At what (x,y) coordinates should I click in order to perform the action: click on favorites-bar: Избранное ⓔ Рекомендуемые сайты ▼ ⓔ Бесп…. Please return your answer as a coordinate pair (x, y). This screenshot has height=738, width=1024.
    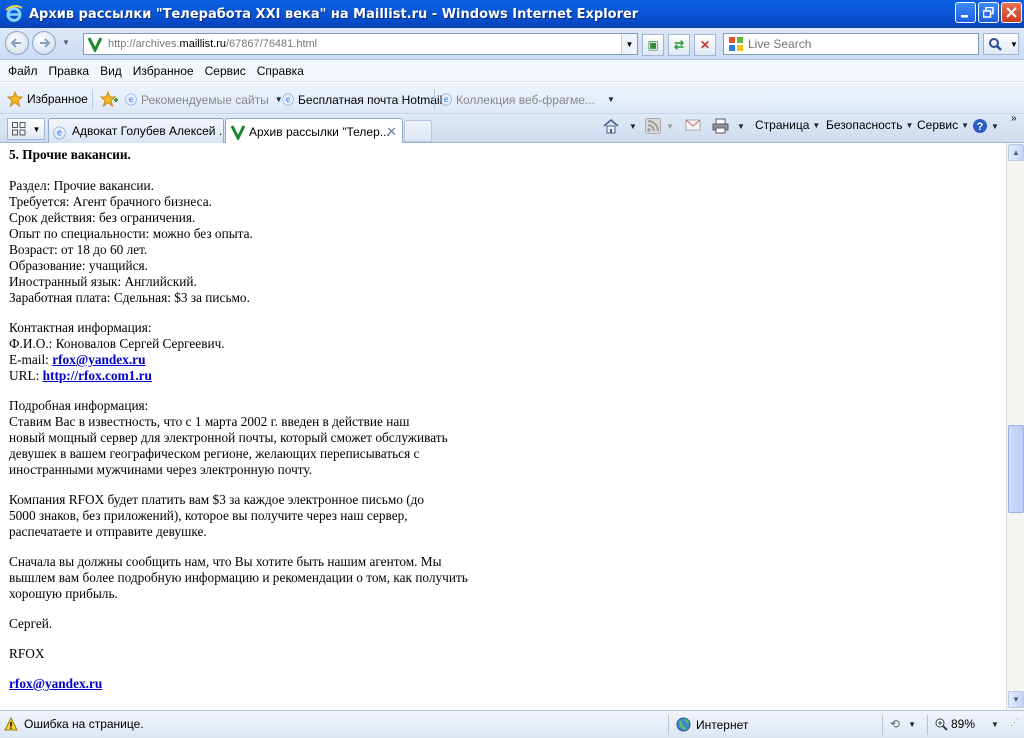
    Looking at the image, I should click on (512, 98).